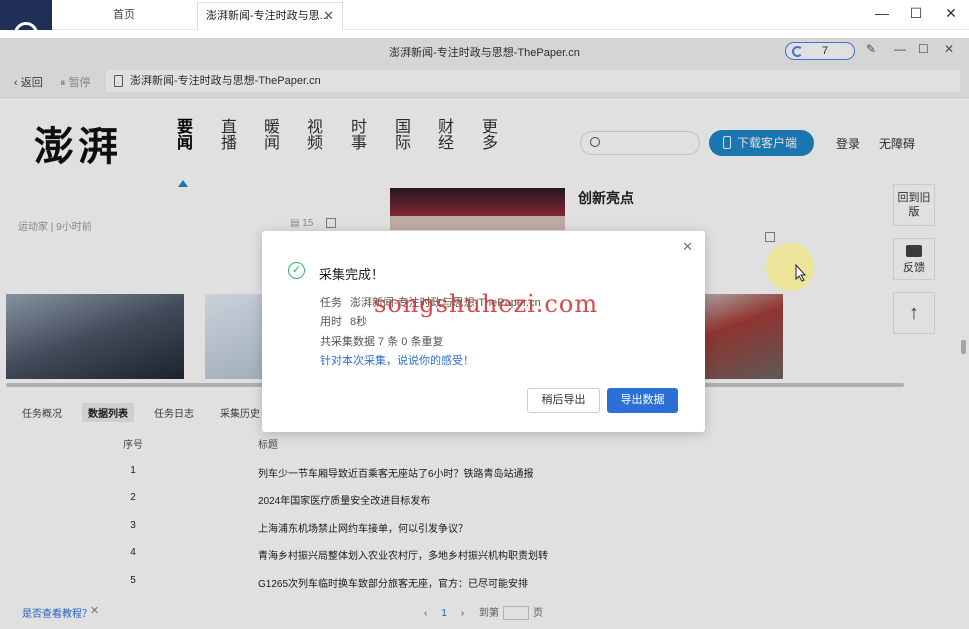  I want to click on app-logo, so click(26, 23).